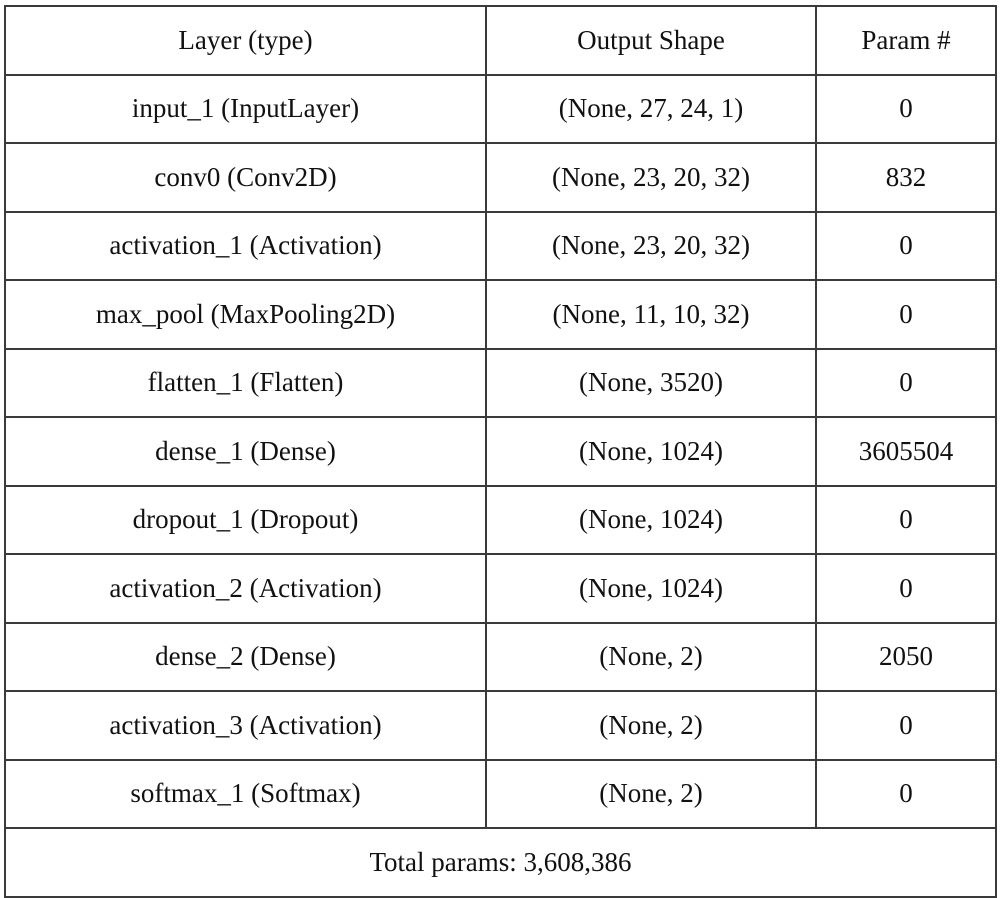  I want to click on layer-cell: dropout_1 (Dropout), so click(245, 519).